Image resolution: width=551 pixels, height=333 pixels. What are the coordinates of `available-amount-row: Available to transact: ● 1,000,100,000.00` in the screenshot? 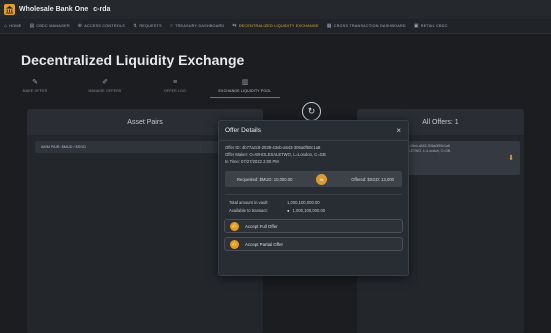 It's located at (314, 211).